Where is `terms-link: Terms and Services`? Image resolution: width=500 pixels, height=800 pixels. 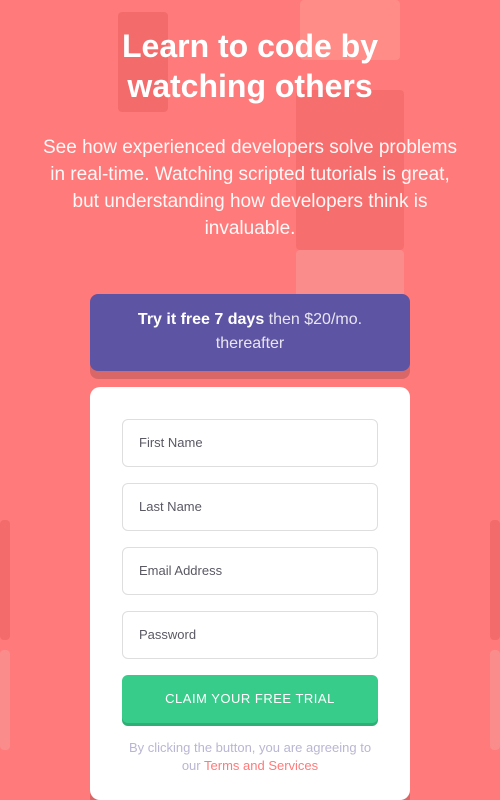
terms-link: Terms and Services is located at coordinates (261, 765).